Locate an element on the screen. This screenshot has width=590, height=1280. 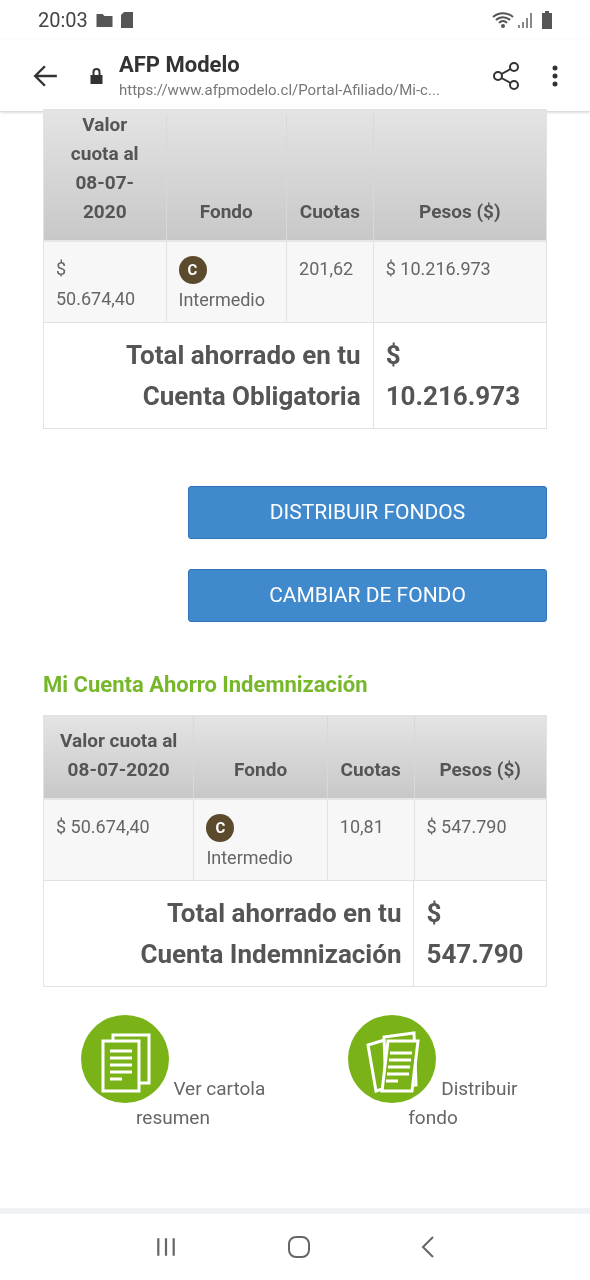
total-label: Total ahorrado en tu Cuenta Indemnización is located at coordinates (270, 933).